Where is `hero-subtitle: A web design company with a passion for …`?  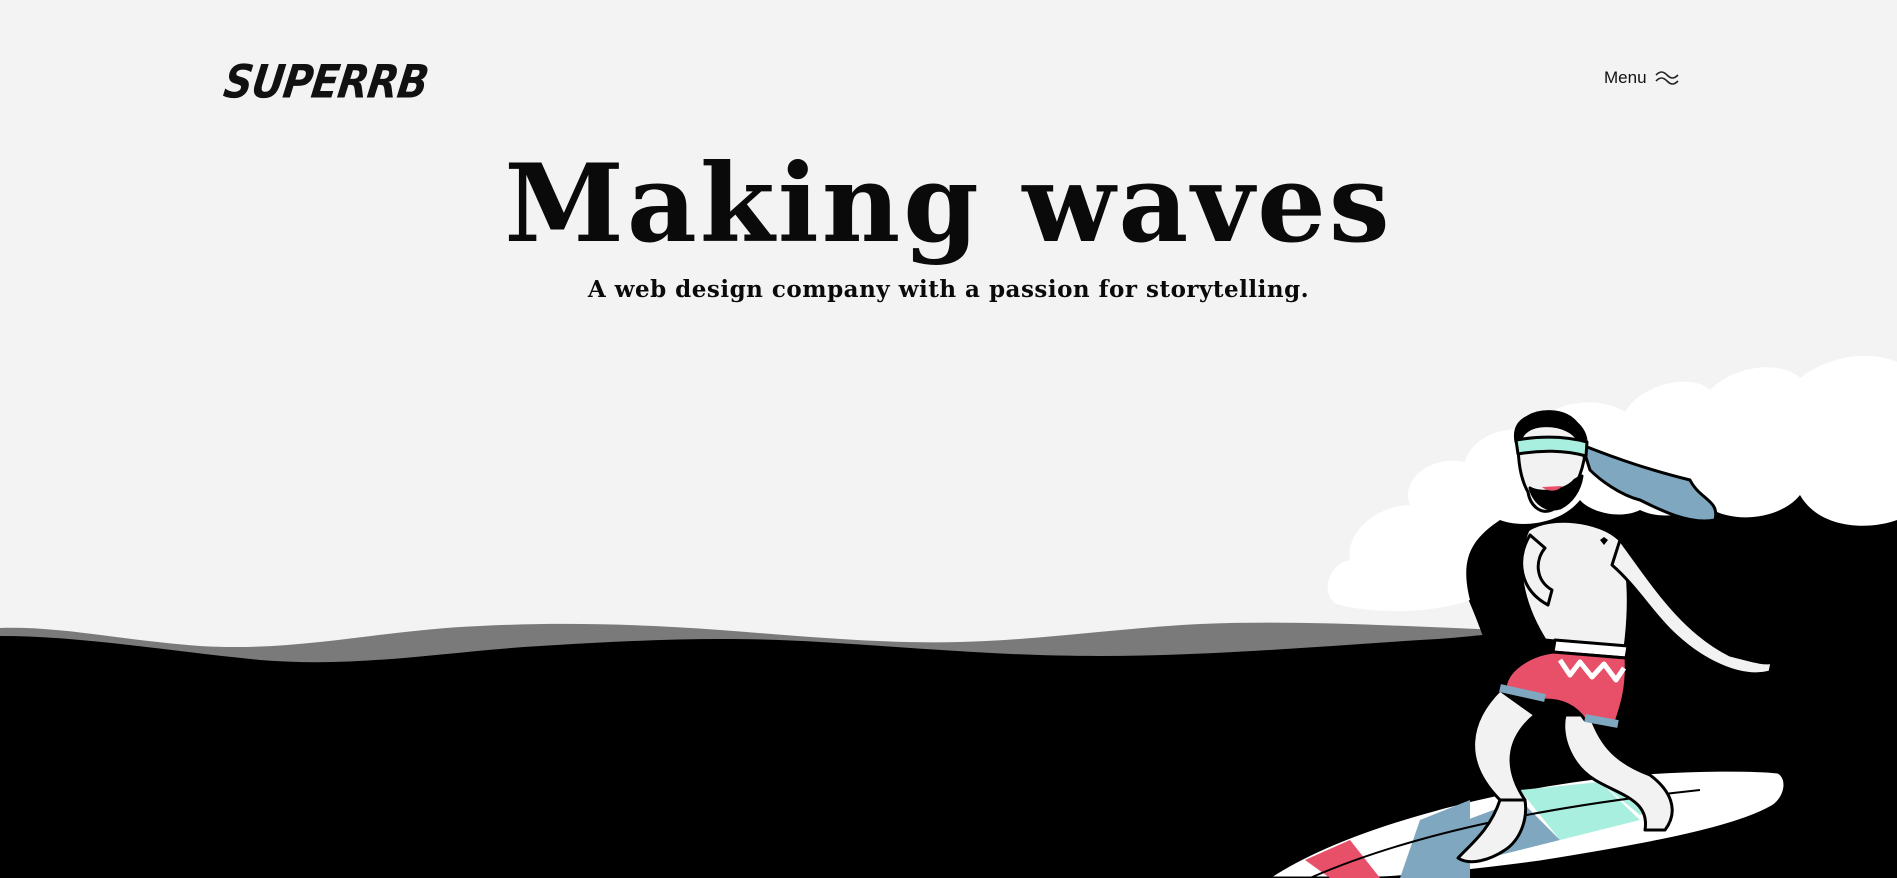
hero-subtitle: A web design company with a passion for … is located at coordinates (948, 289).